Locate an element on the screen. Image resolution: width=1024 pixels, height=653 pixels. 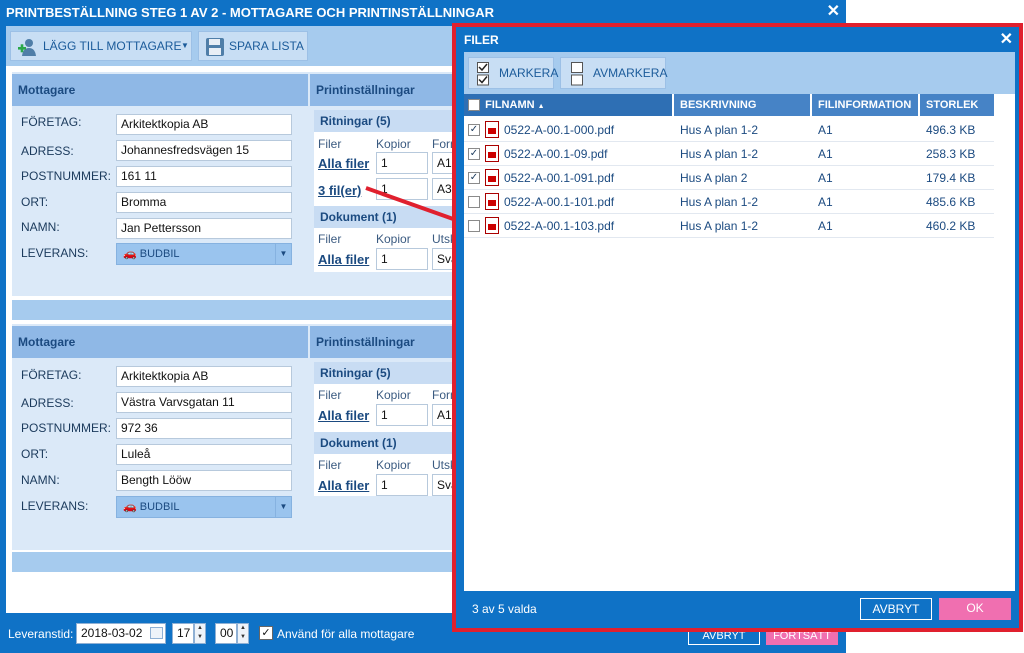
minute-field: 00 is located at coordinates (226, 633).